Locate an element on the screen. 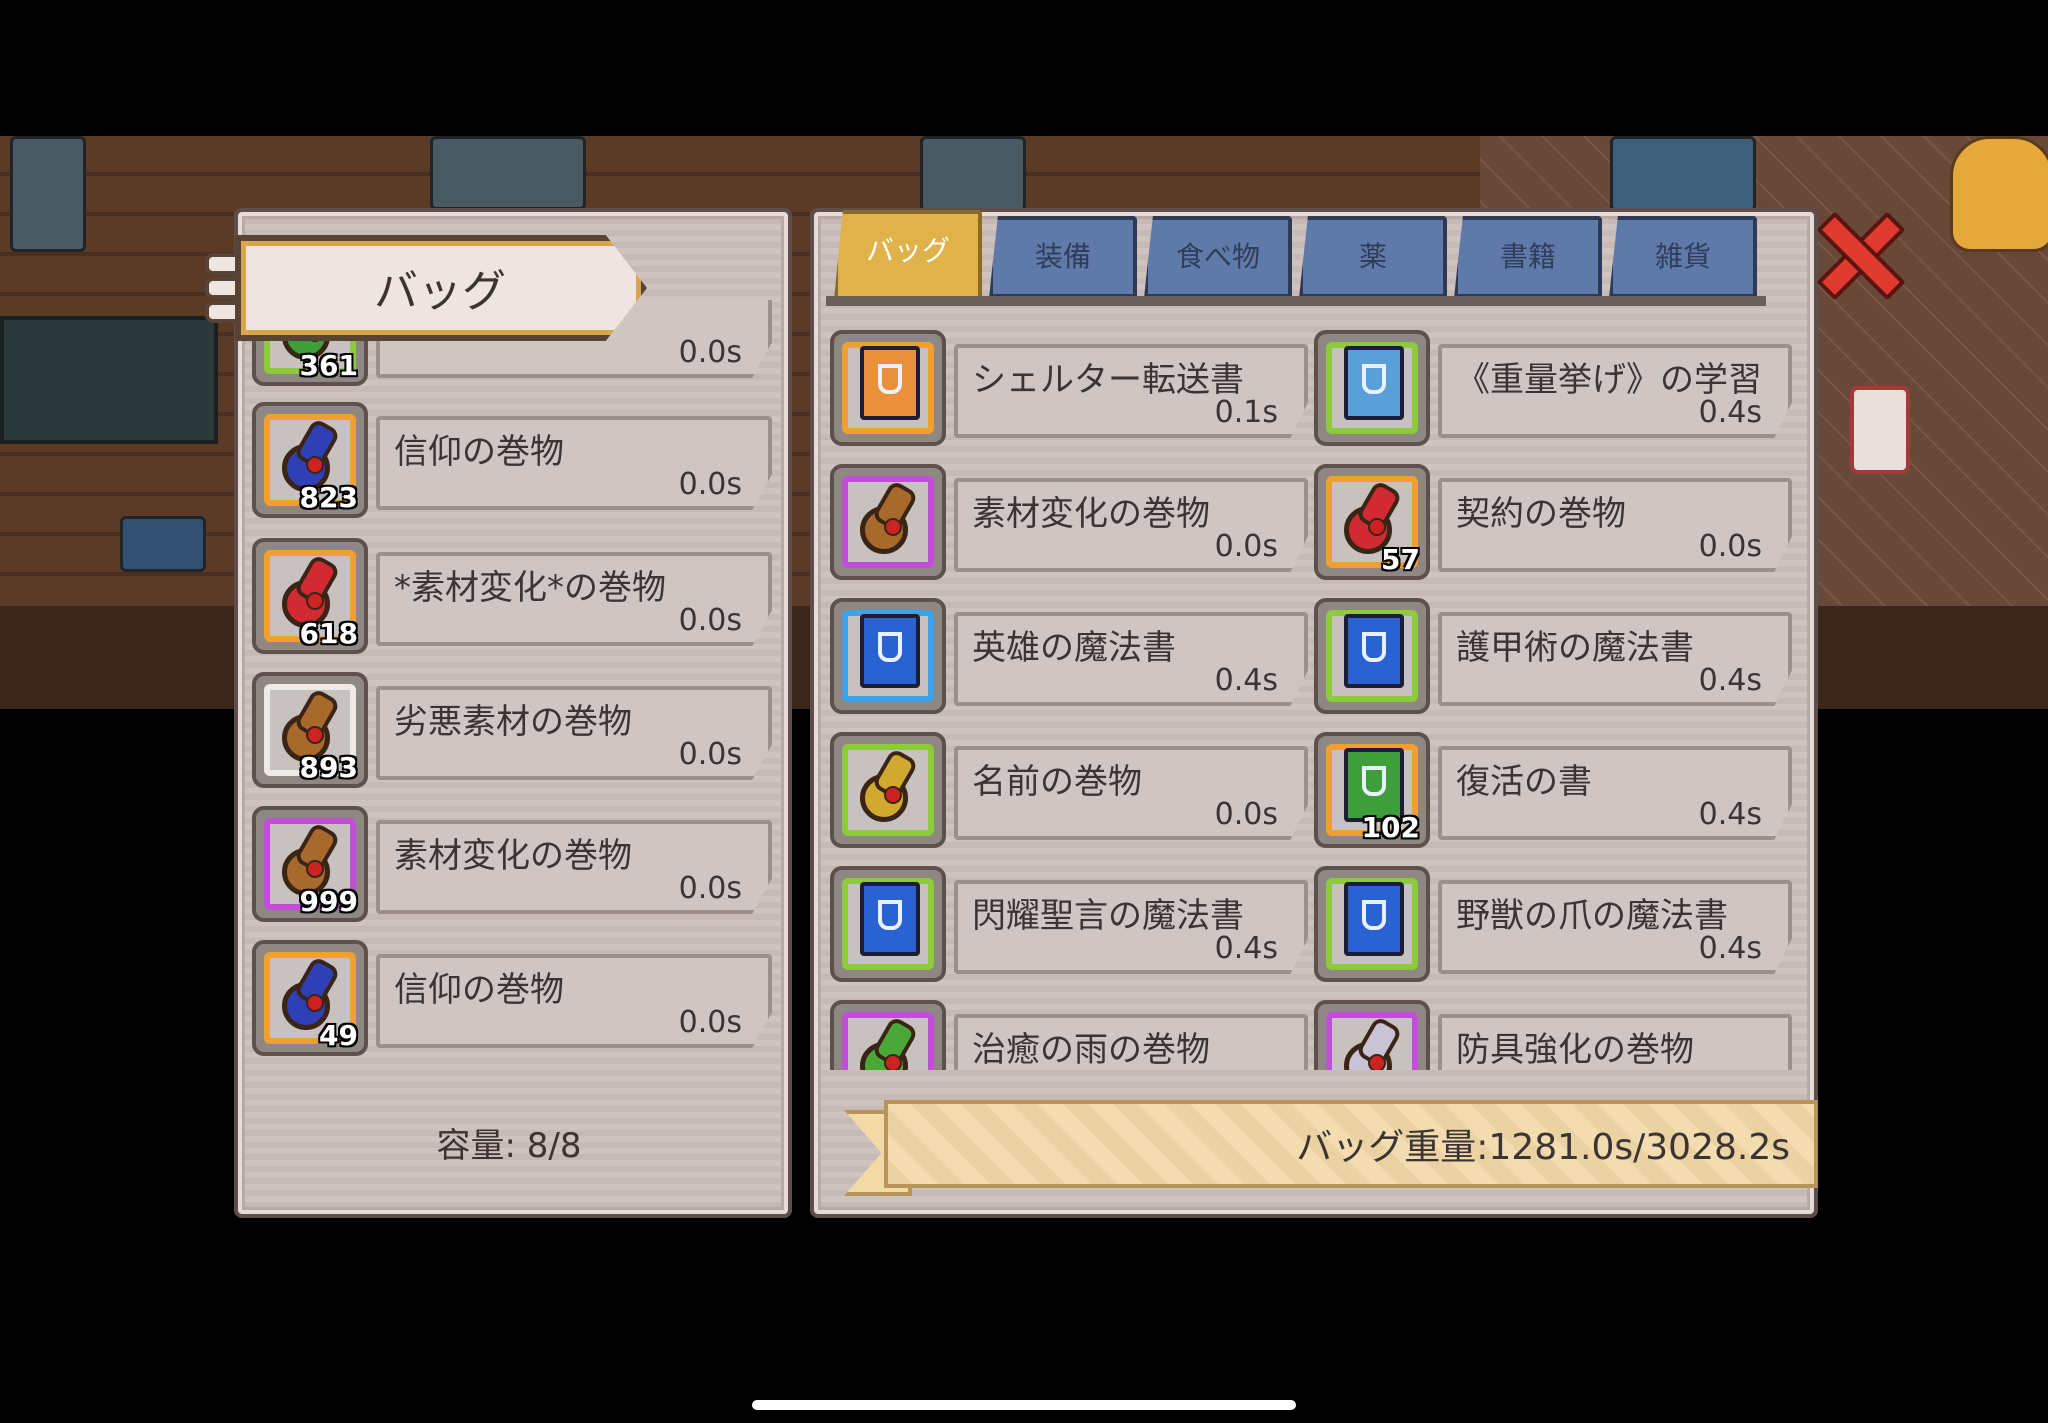  home-indicator is located at coordinates (1024, 1405).